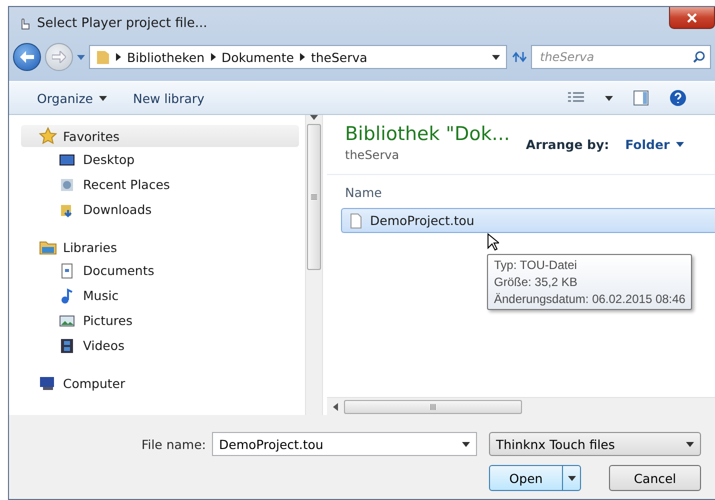 The image size is (715, 500). What do you see at coordinates (67, 270) in the screenshot?
I see `document-icon` at bounding box center [67, 270].